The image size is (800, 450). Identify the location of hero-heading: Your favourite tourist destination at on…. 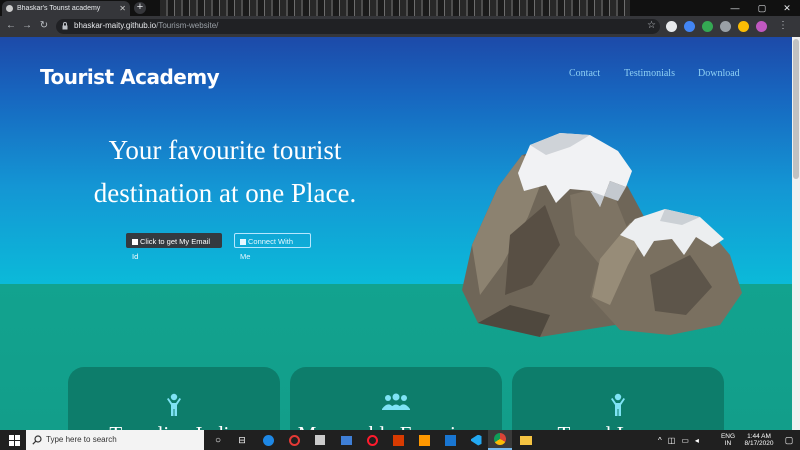
(225, 172).